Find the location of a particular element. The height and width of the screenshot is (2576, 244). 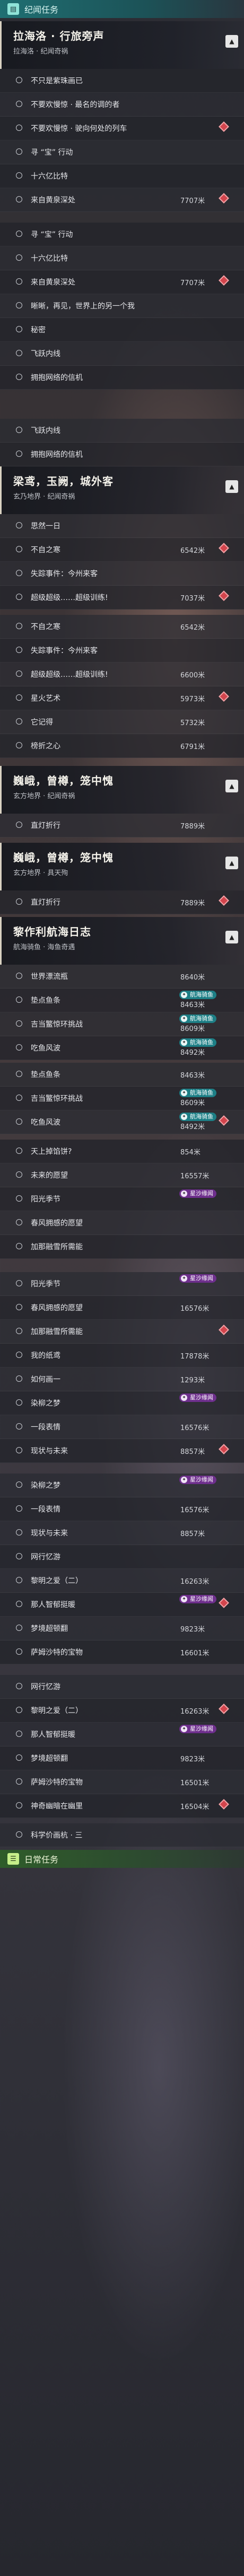

quest-step-row: 萨姆沙特的宝物 16601米 is located at coordinates (122, 1652).